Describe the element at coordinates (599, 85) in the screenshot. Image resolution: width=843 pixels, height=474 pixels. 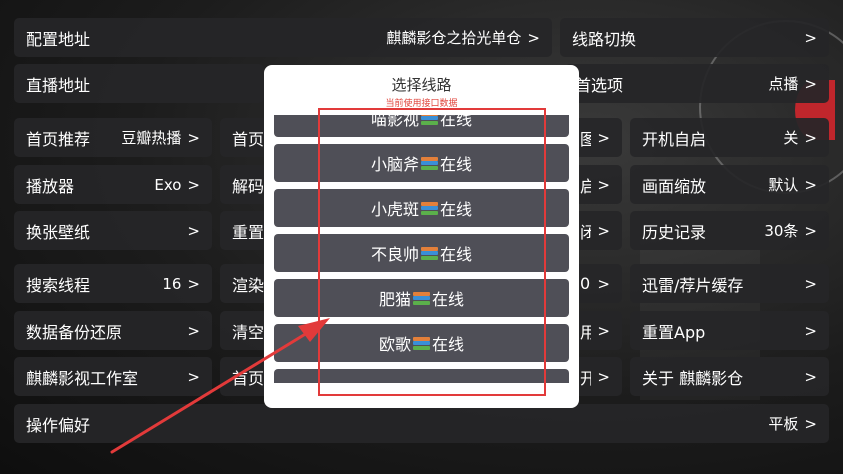
I see `setting-label: 首选项` at that location.